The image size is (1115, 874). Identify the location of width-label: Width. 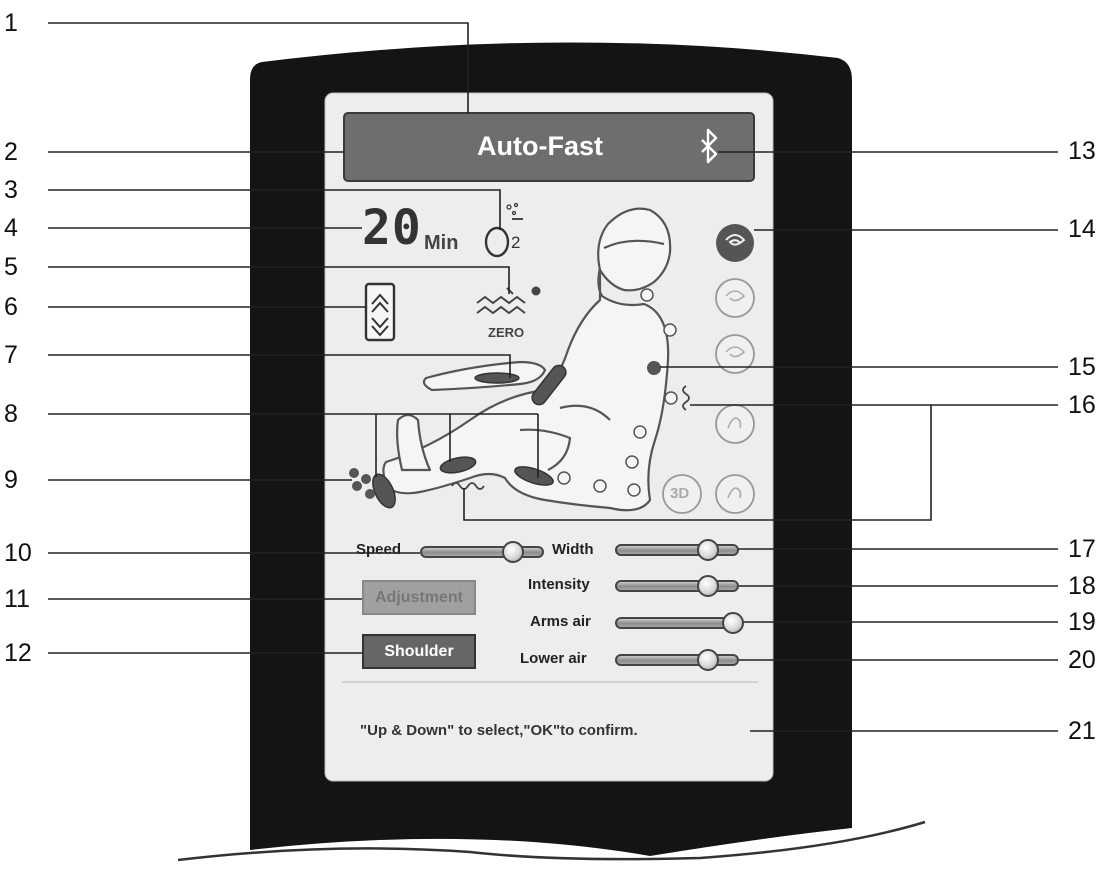
(573, 549).